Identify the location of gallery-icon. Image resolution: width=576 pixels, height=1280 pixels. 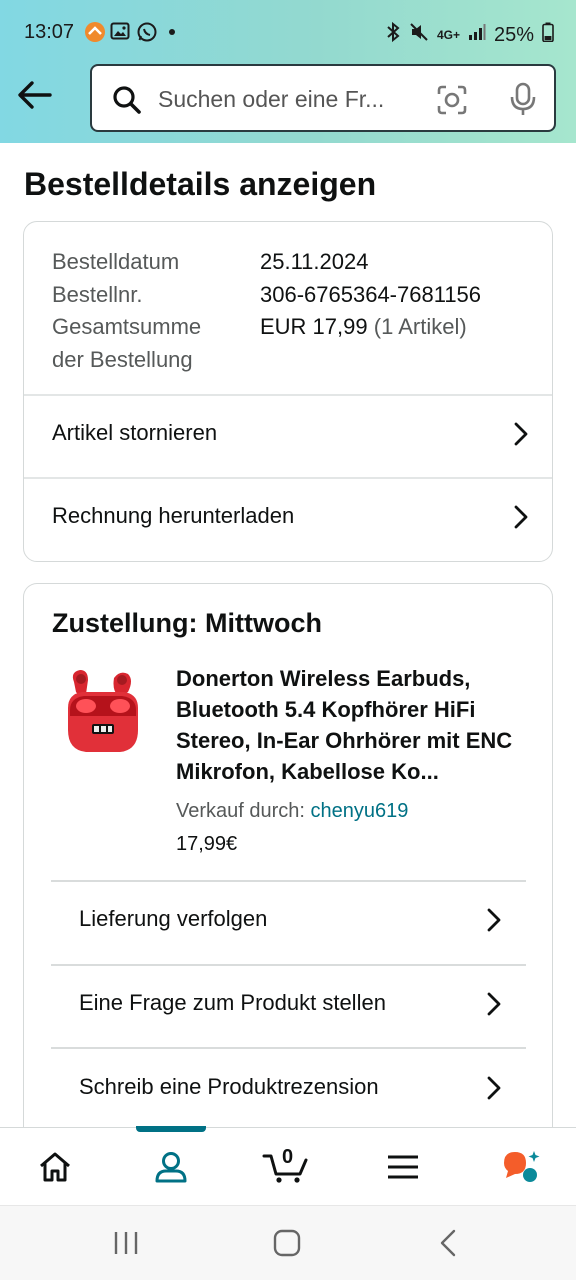
(120, 31).